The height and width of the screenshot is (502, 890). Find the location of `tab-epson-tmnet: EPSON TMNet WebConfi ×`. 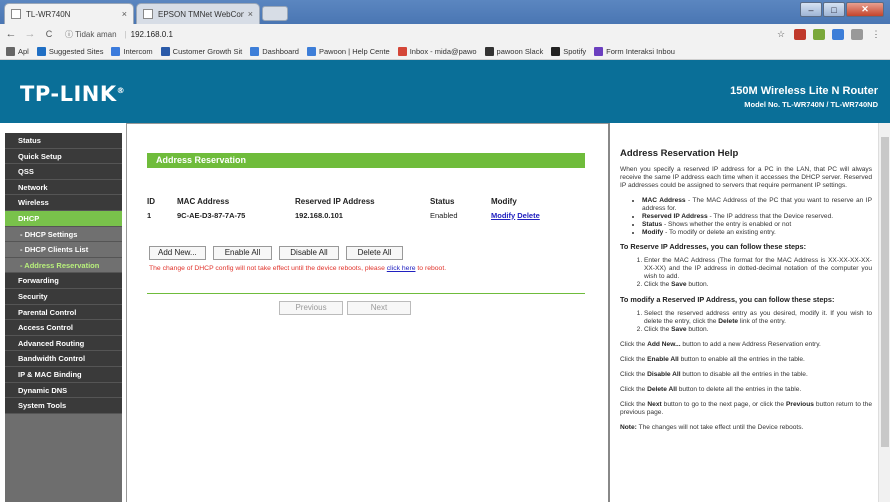

tab-epson-tmnet: EPSON TMNet WebConfi × is located at coordinates (198, 13).